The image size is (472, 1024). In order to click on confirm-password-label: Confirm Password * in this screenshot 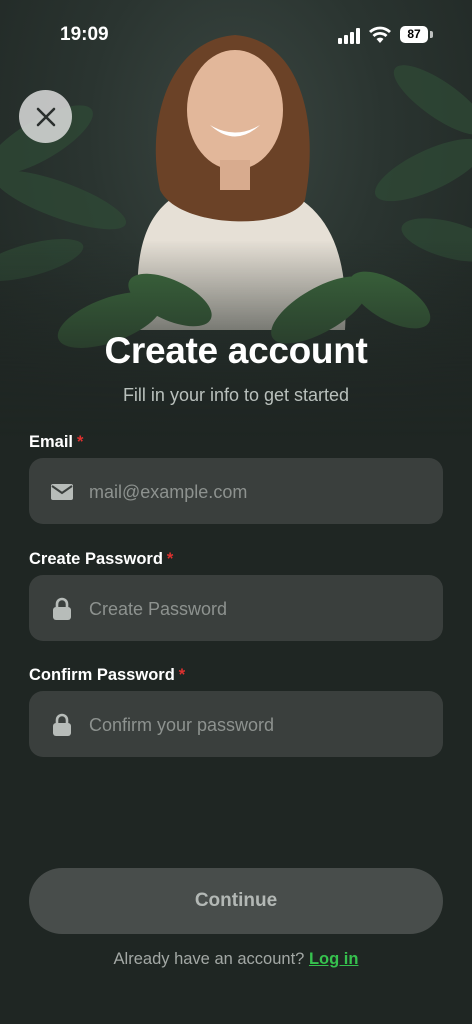, I will do `click(107, 675)`.